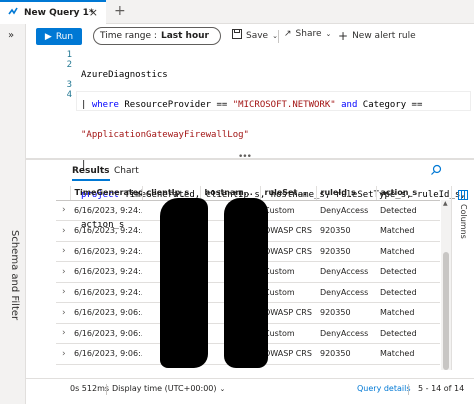 Image resolution: width=474 pixels, height=404 pixels. I want to click on query-tab-title: New Query 1*, so click(59, 13).